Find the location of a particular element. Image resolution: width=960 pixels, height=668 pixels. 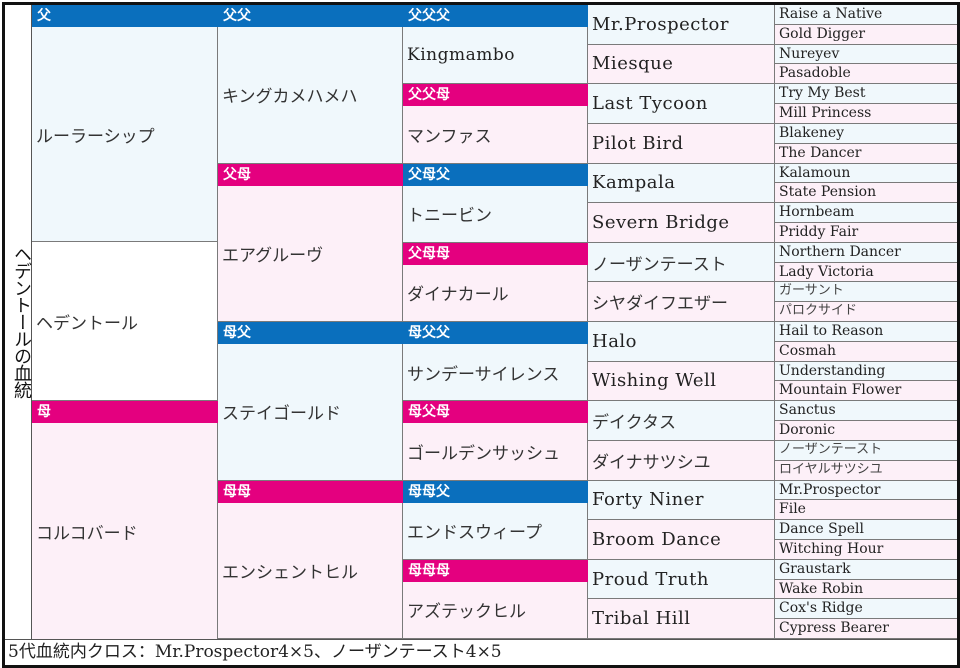

horse-gen5: File is located at coordinates (866, 510).